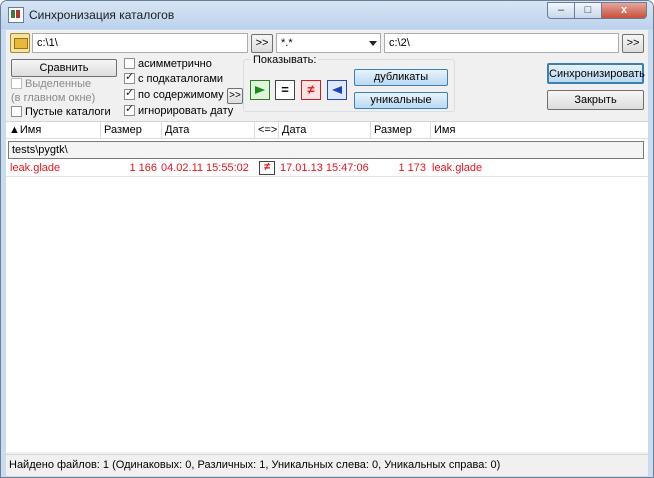 The width and height of the screenshot is (654, 478). Describe the element at coordinates (175, 64) in the screenshot. I see `asymmetric-label: асимметрично` at that location.